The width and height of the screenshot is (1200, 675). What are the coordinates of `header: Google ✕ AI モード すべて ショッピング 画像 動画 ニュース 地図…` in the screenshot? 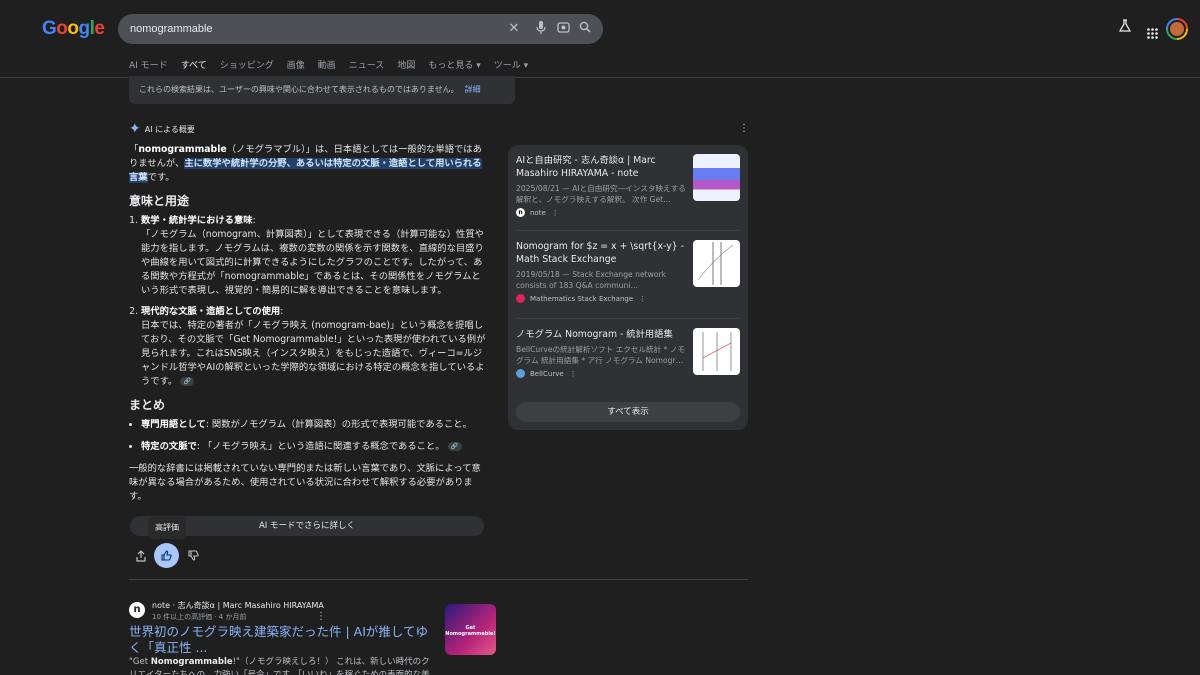 It's located at (600, 39).